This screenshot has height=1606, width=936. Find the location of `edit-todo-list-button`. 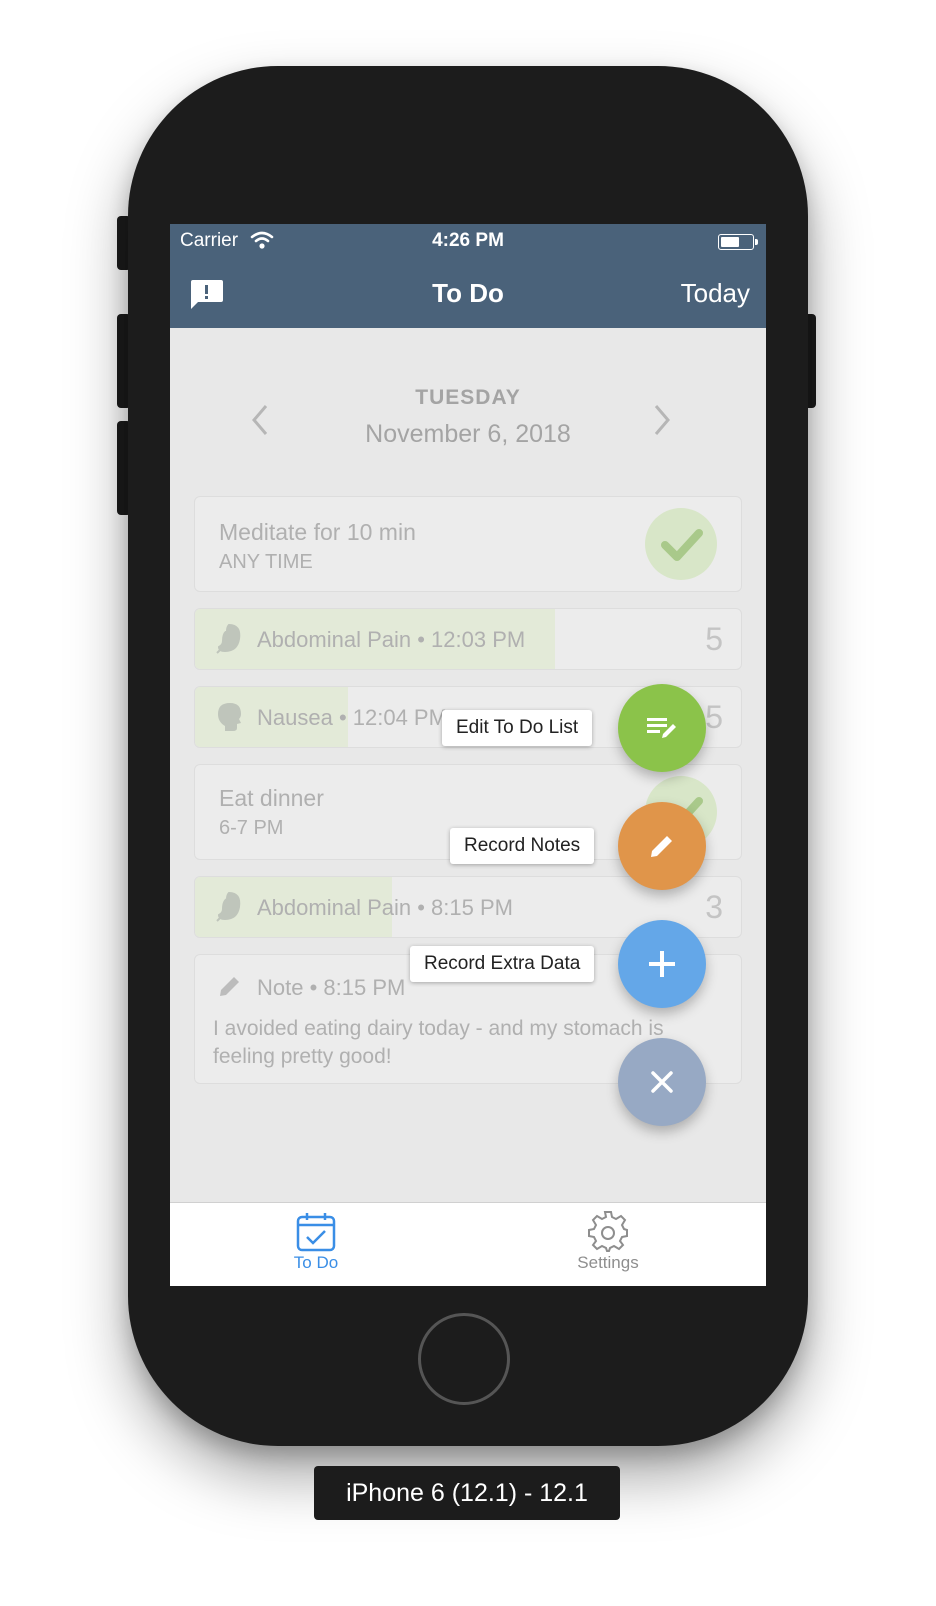

edit-todo-list-button is located at coordinates (662, 728).